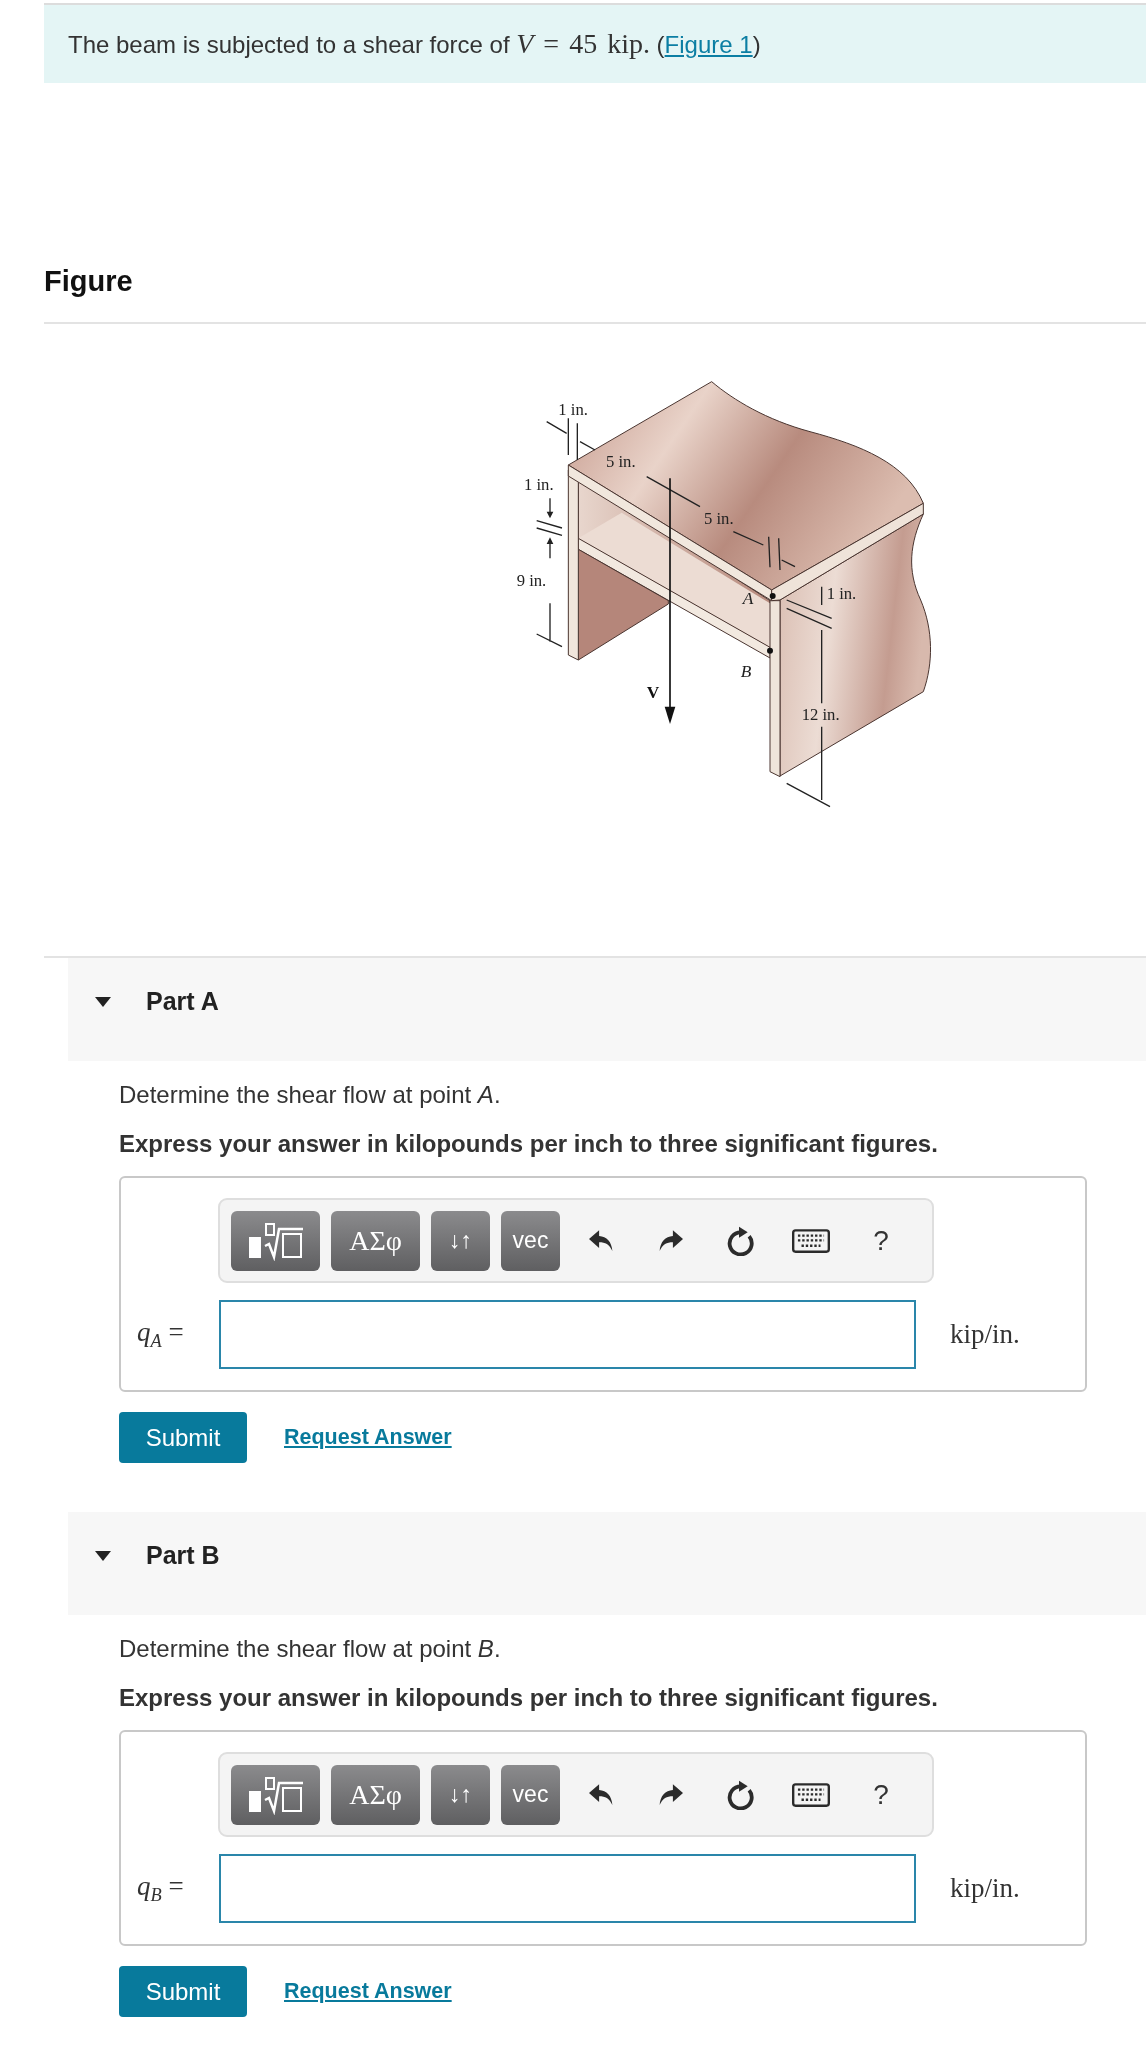 The height and width of the screenshot is (2067, 1146). I want to click on dimension-label: 12 in., so click(820, 714).